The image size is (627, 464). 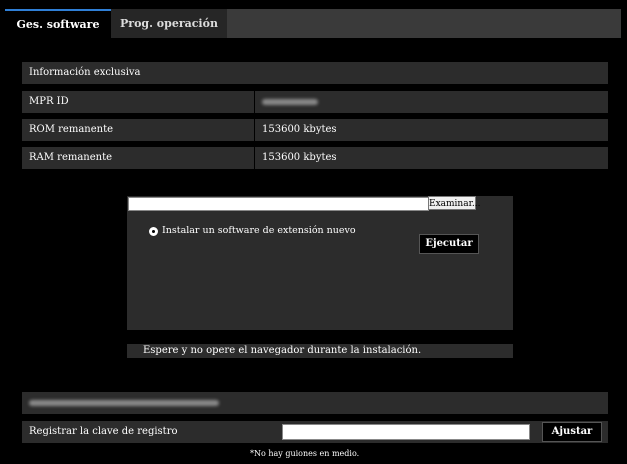 I want to click on rom-label: ROM remanente, so click(x=71, y=129).